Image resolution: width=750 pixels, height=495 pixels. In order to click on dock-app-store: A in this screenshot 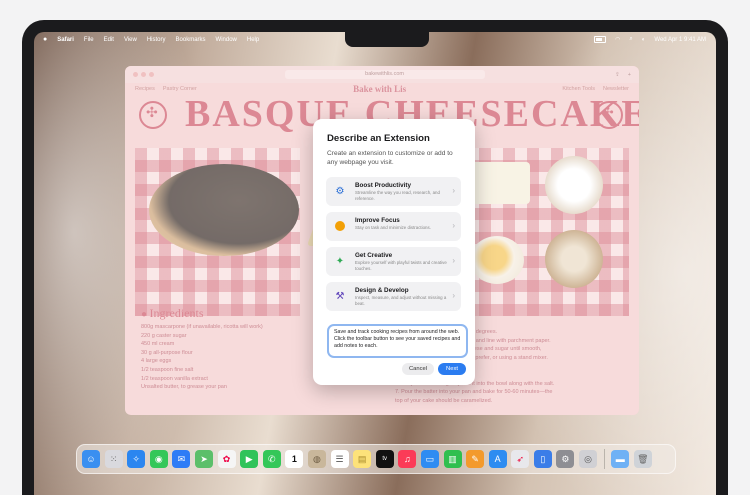, I will do `click(497, 459)`.